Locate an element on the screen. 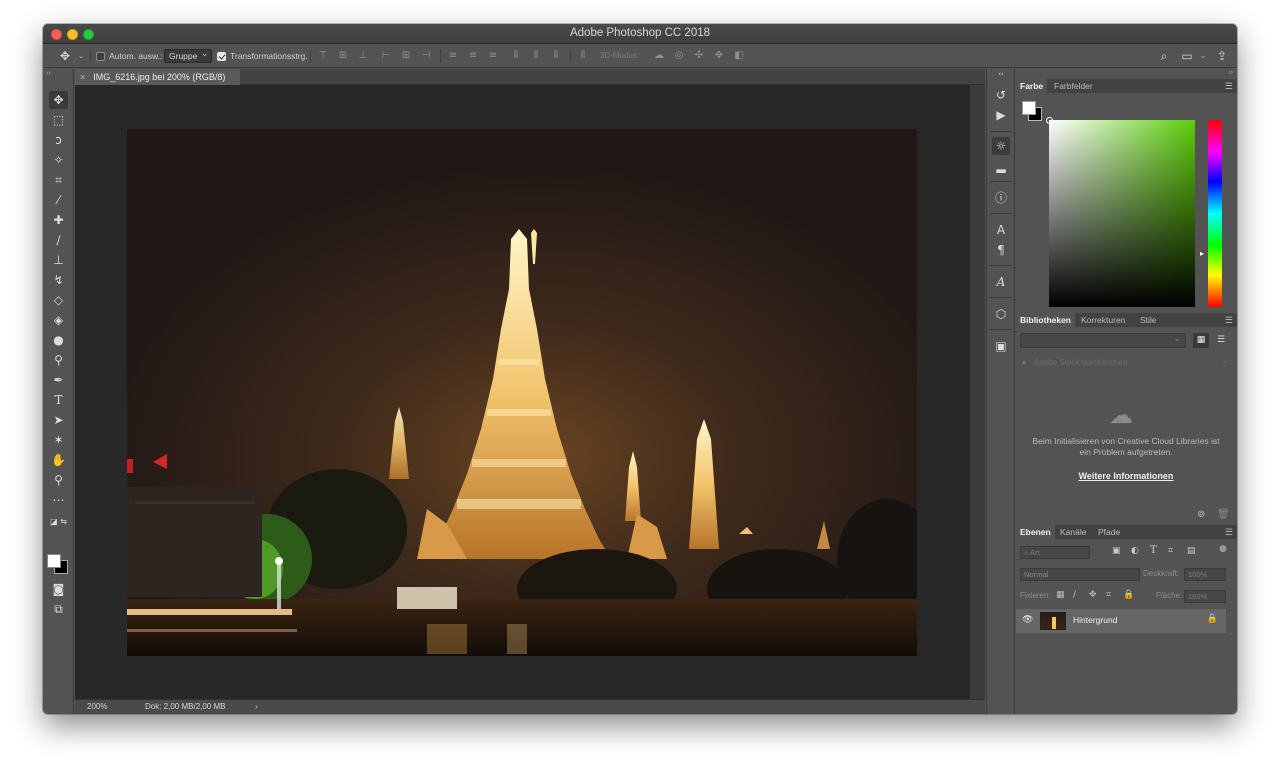  close-tab-icon: × is located at coordinates (82, 77).